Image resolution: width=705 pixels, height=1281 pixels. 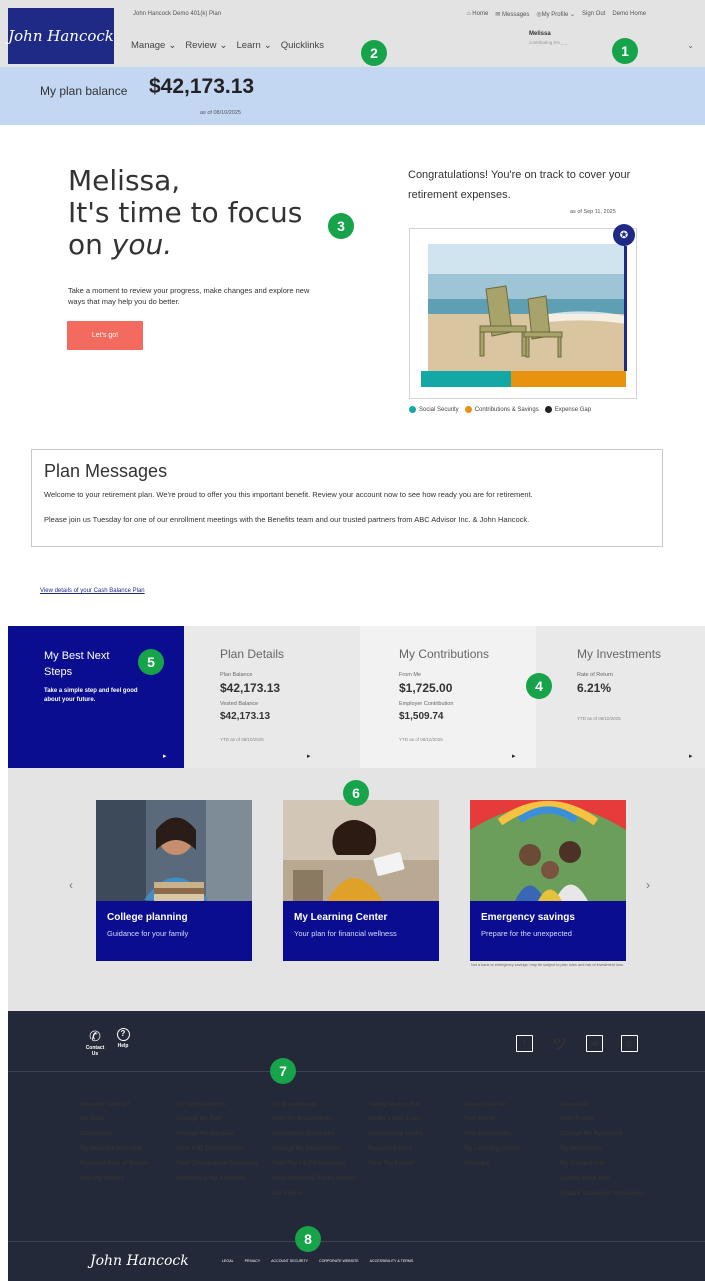 I want to click on footer-link: ACCOUNT SECURITY, so click(x=289, y=1261).